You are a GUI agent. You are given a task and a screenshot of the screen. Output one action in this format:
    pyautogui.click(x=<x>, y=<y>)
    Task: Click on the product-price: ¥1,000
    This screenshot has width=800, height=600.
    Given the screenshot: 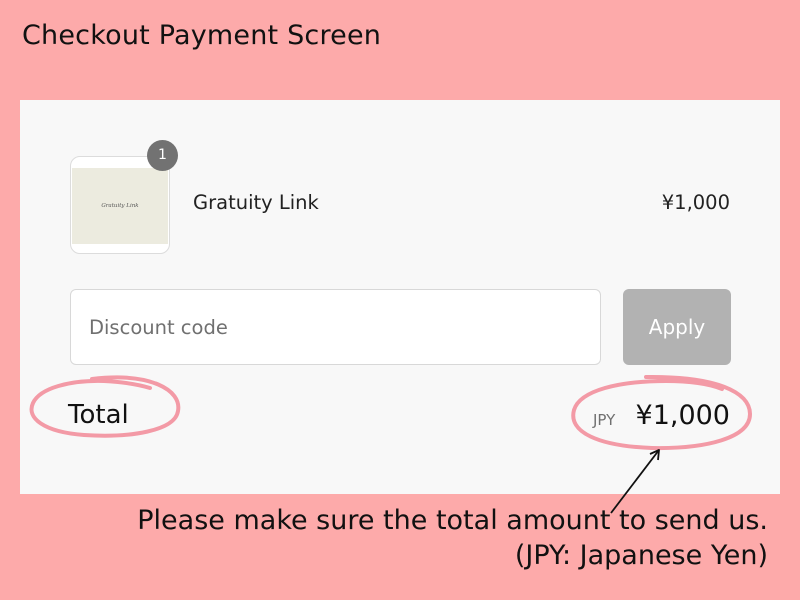 What is the action you would take?
    pyautogui.click(x=695, y=202)
    